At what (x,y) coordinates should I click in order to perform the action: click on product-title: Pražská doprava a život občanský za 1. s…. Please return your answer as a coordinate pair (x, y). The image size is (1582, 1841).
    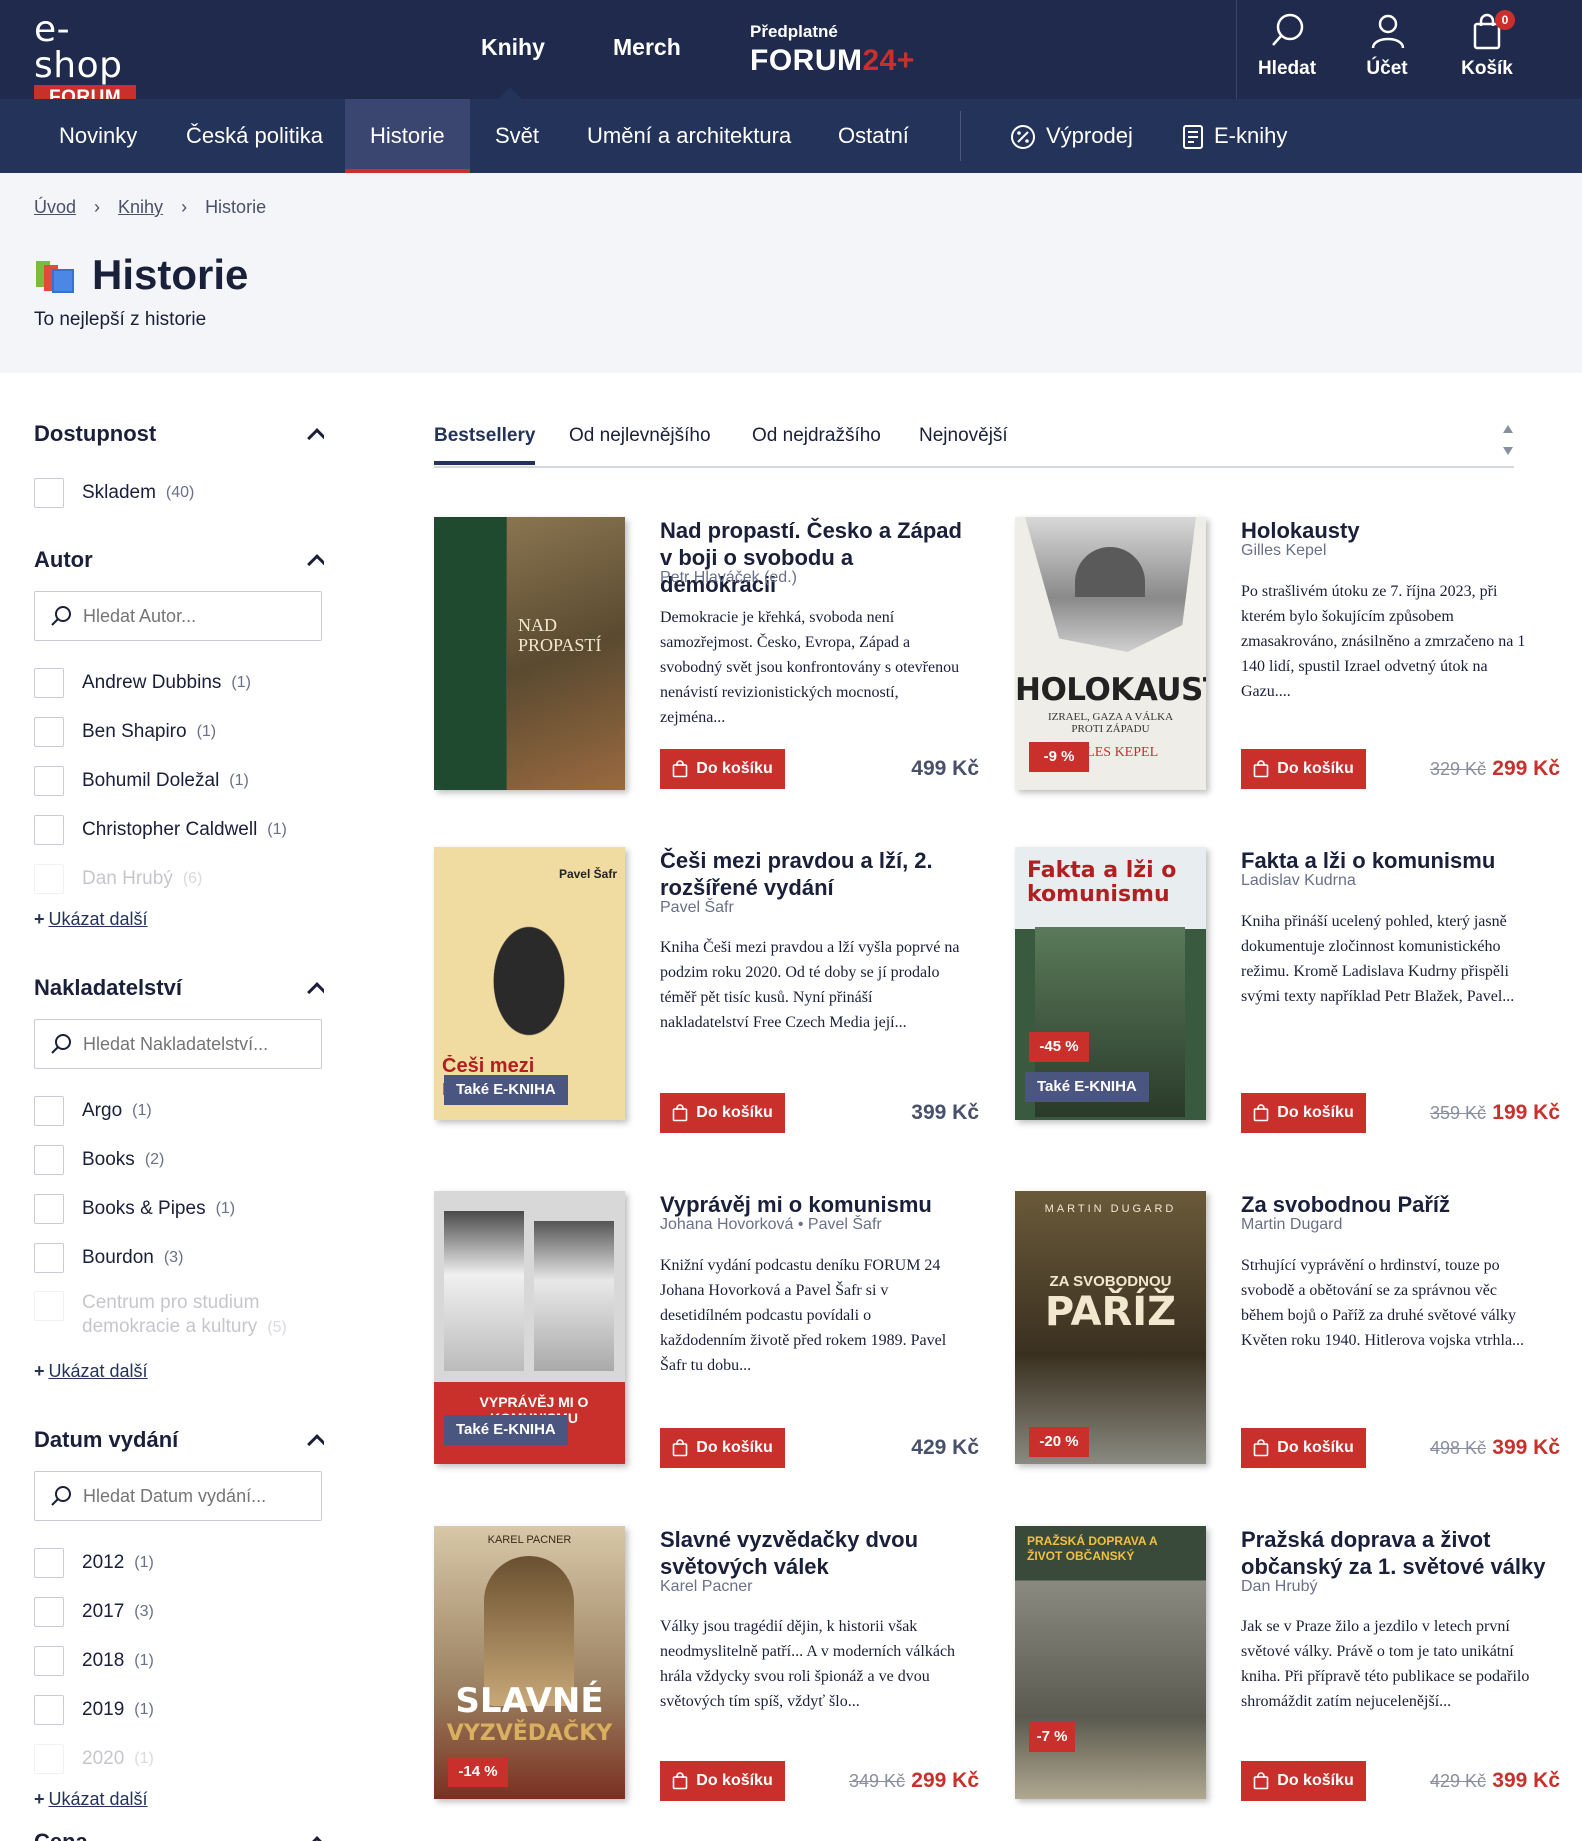
    Looking at the image, I should click on (1396, 1553).